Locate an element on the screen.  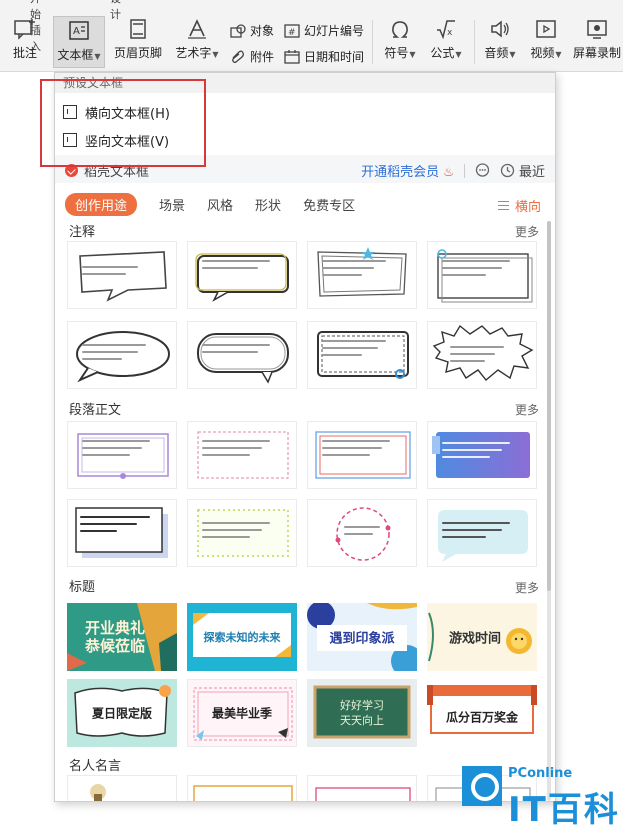
watermark-brand: PConline is located at coordinates (540, 773).